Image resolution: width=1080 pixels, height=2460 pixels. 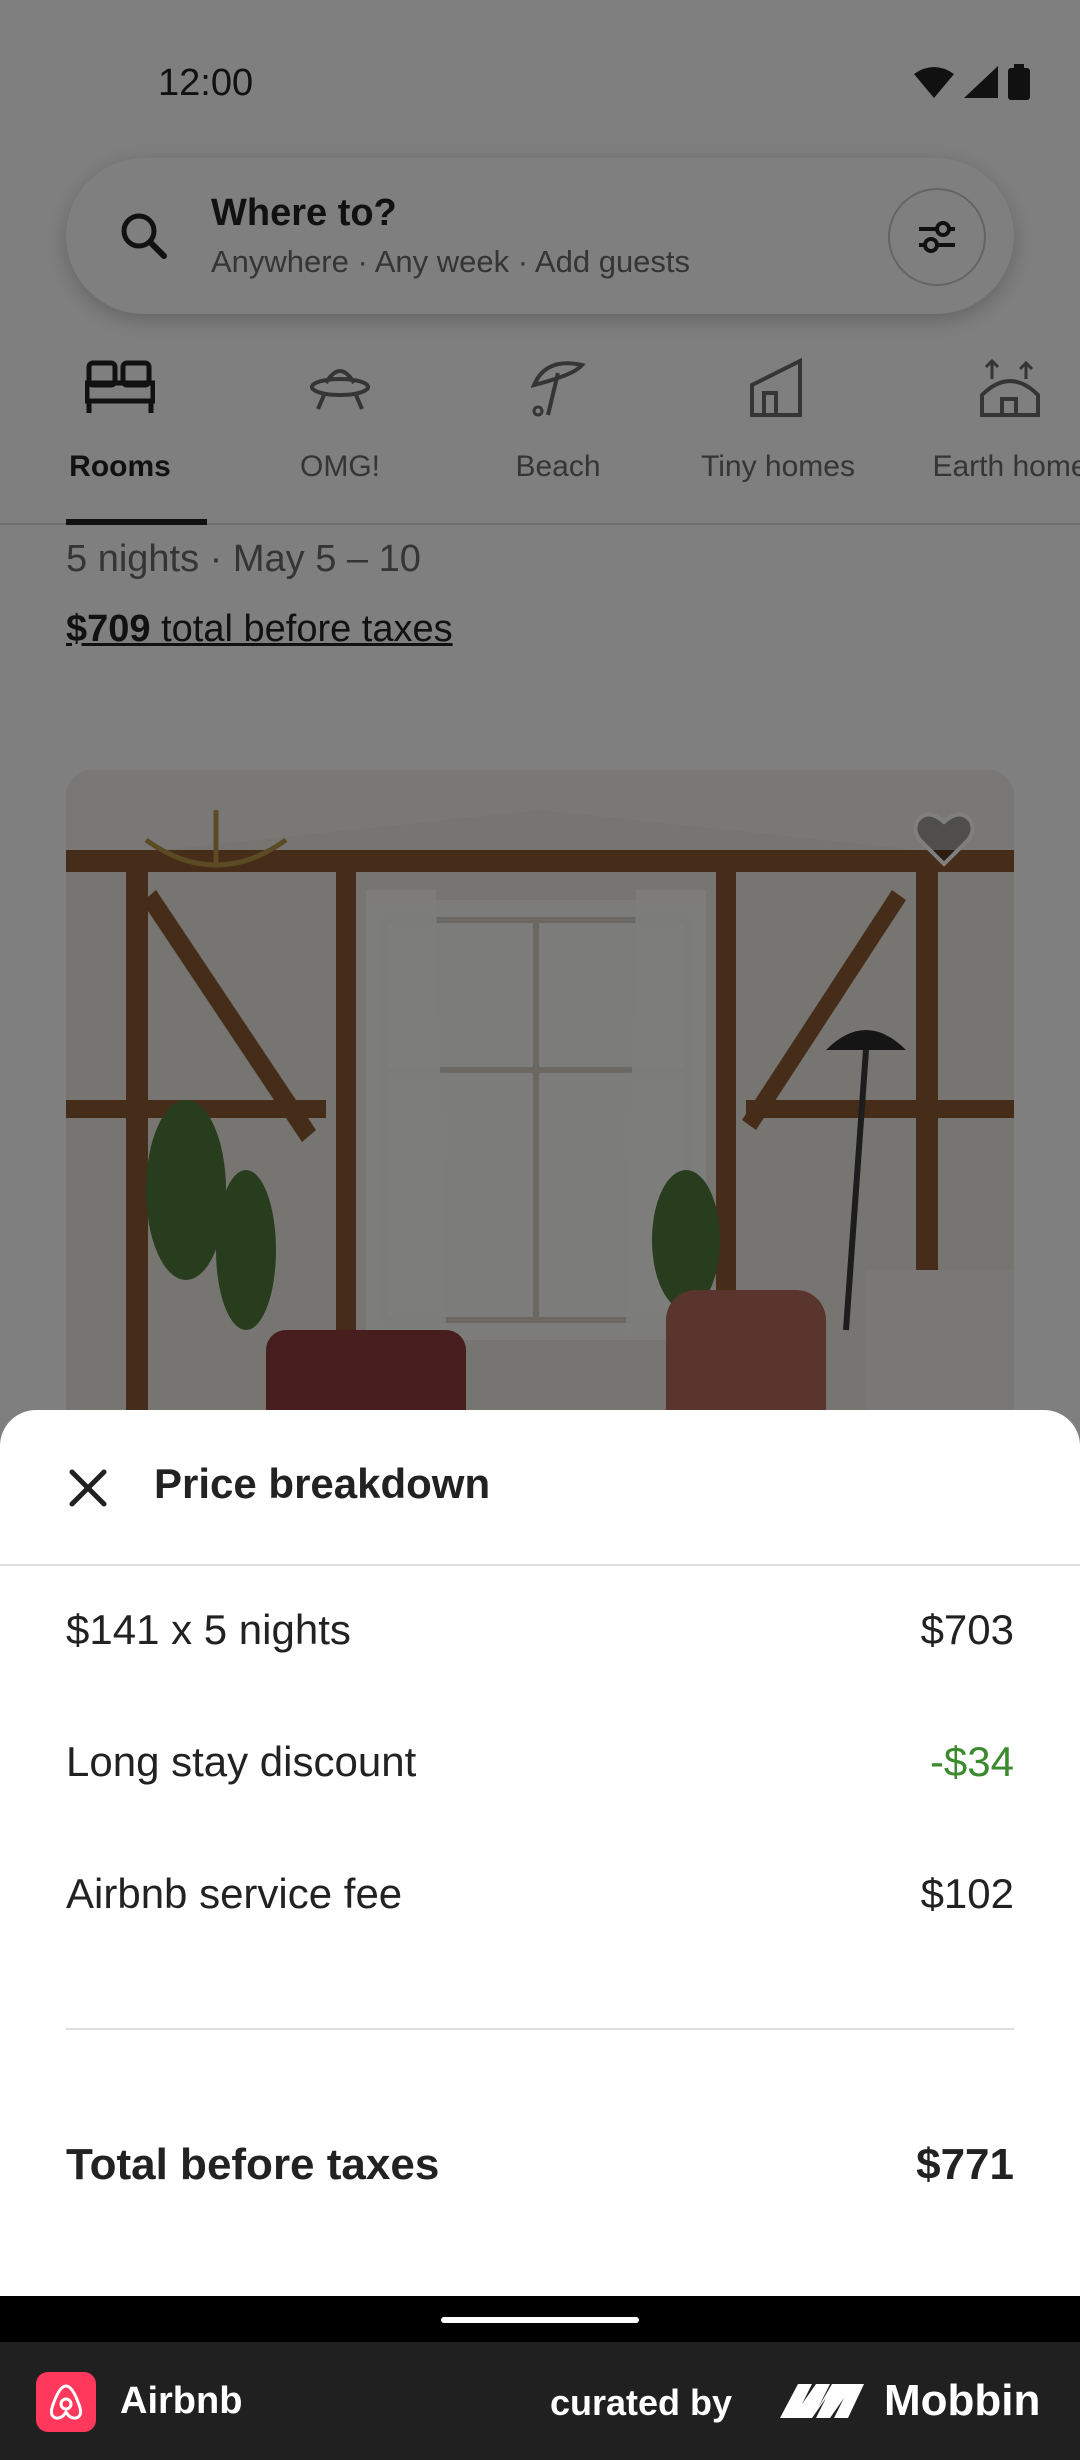 What do you see at coordinates (641, 2402) in the screenshot?
I see `footer-curated-by: curated by` at bounding box center [641, 2402].